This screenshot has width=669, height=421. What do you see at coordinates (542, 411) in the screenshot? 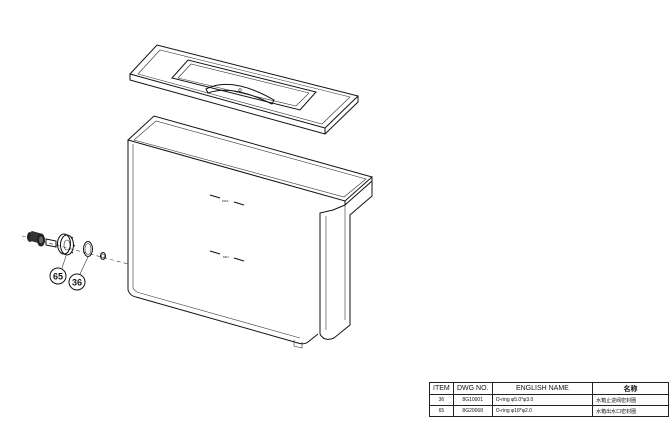
I see `bom-cell-english: O-ring φ18*φ2.0` at bounding box center [542, 411].